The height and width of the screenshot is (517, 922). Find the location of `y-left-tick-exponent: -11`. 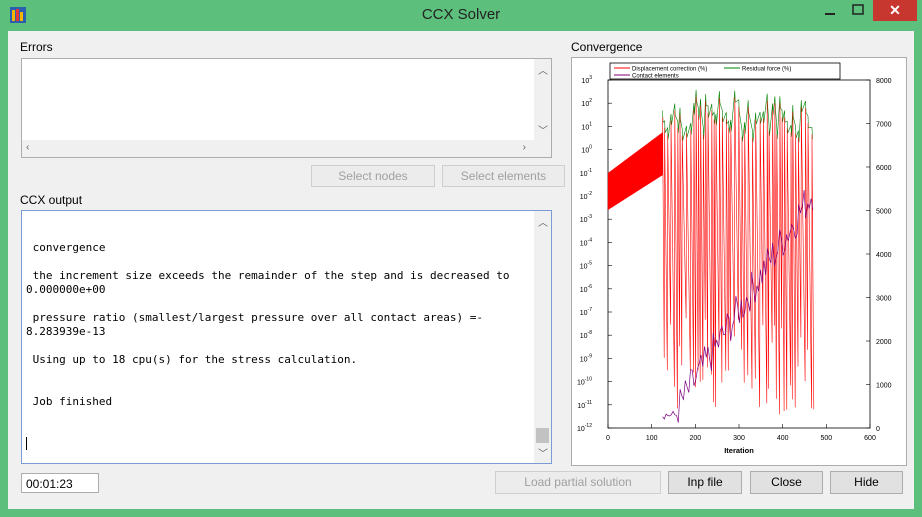

y-left-tick-exponent: -11 is located at coordinates (588, 403).